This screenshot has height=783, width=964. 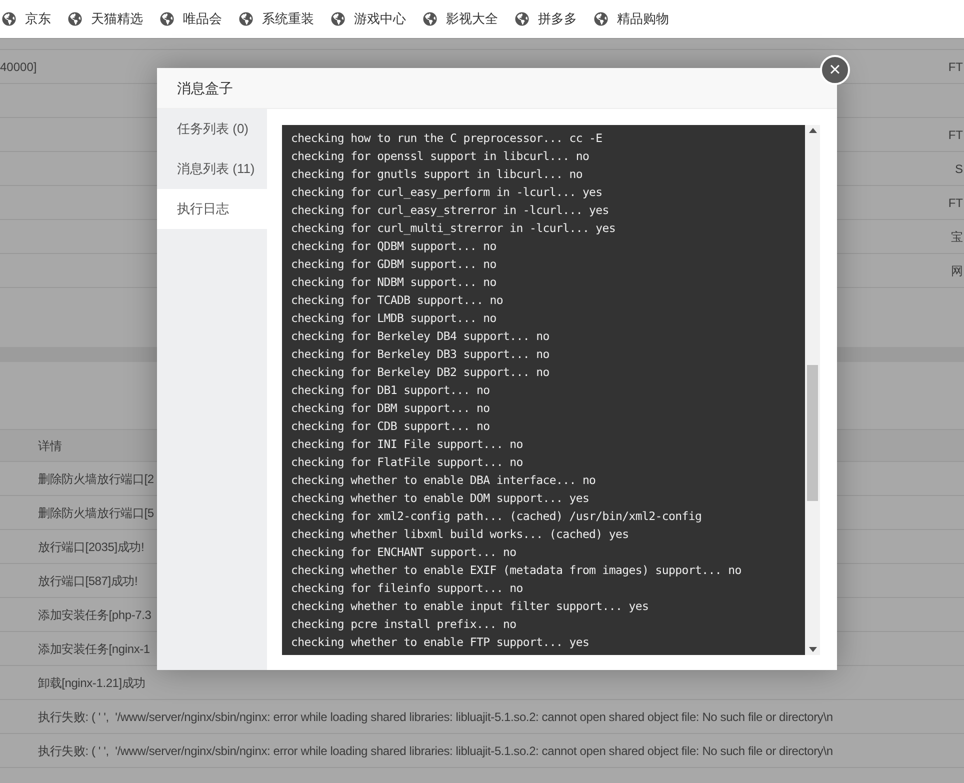 I want to click on column-header: 详情, so click(x=50, y=446).